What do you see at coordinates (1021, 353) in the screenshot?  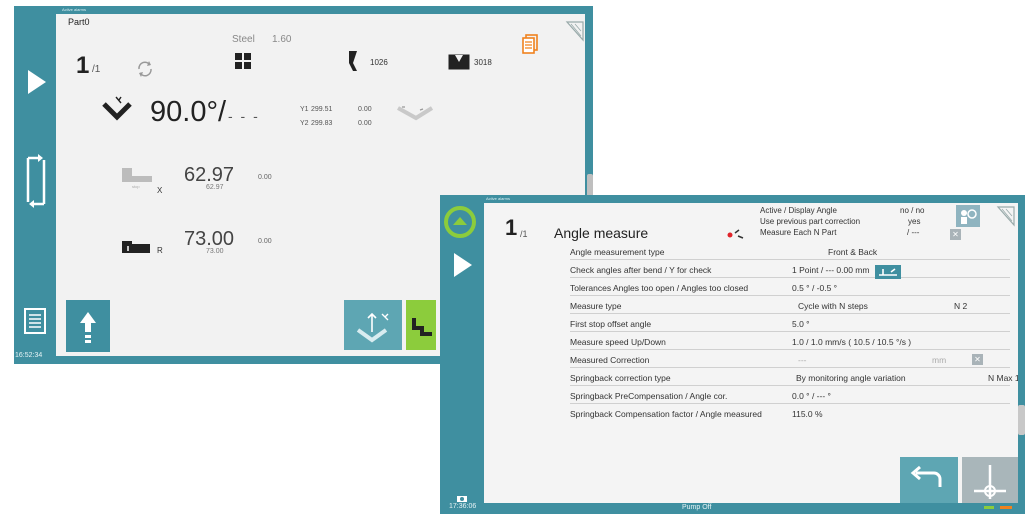 I see `screen2-scrollbar` at bounding box center [1021, 353].